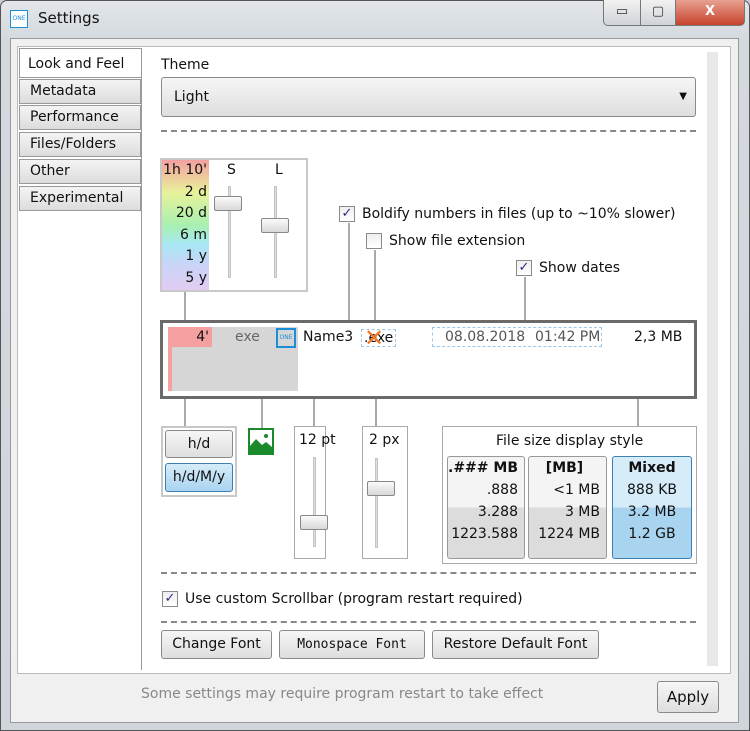  I want to click on padding-slider, so click(381, 488).